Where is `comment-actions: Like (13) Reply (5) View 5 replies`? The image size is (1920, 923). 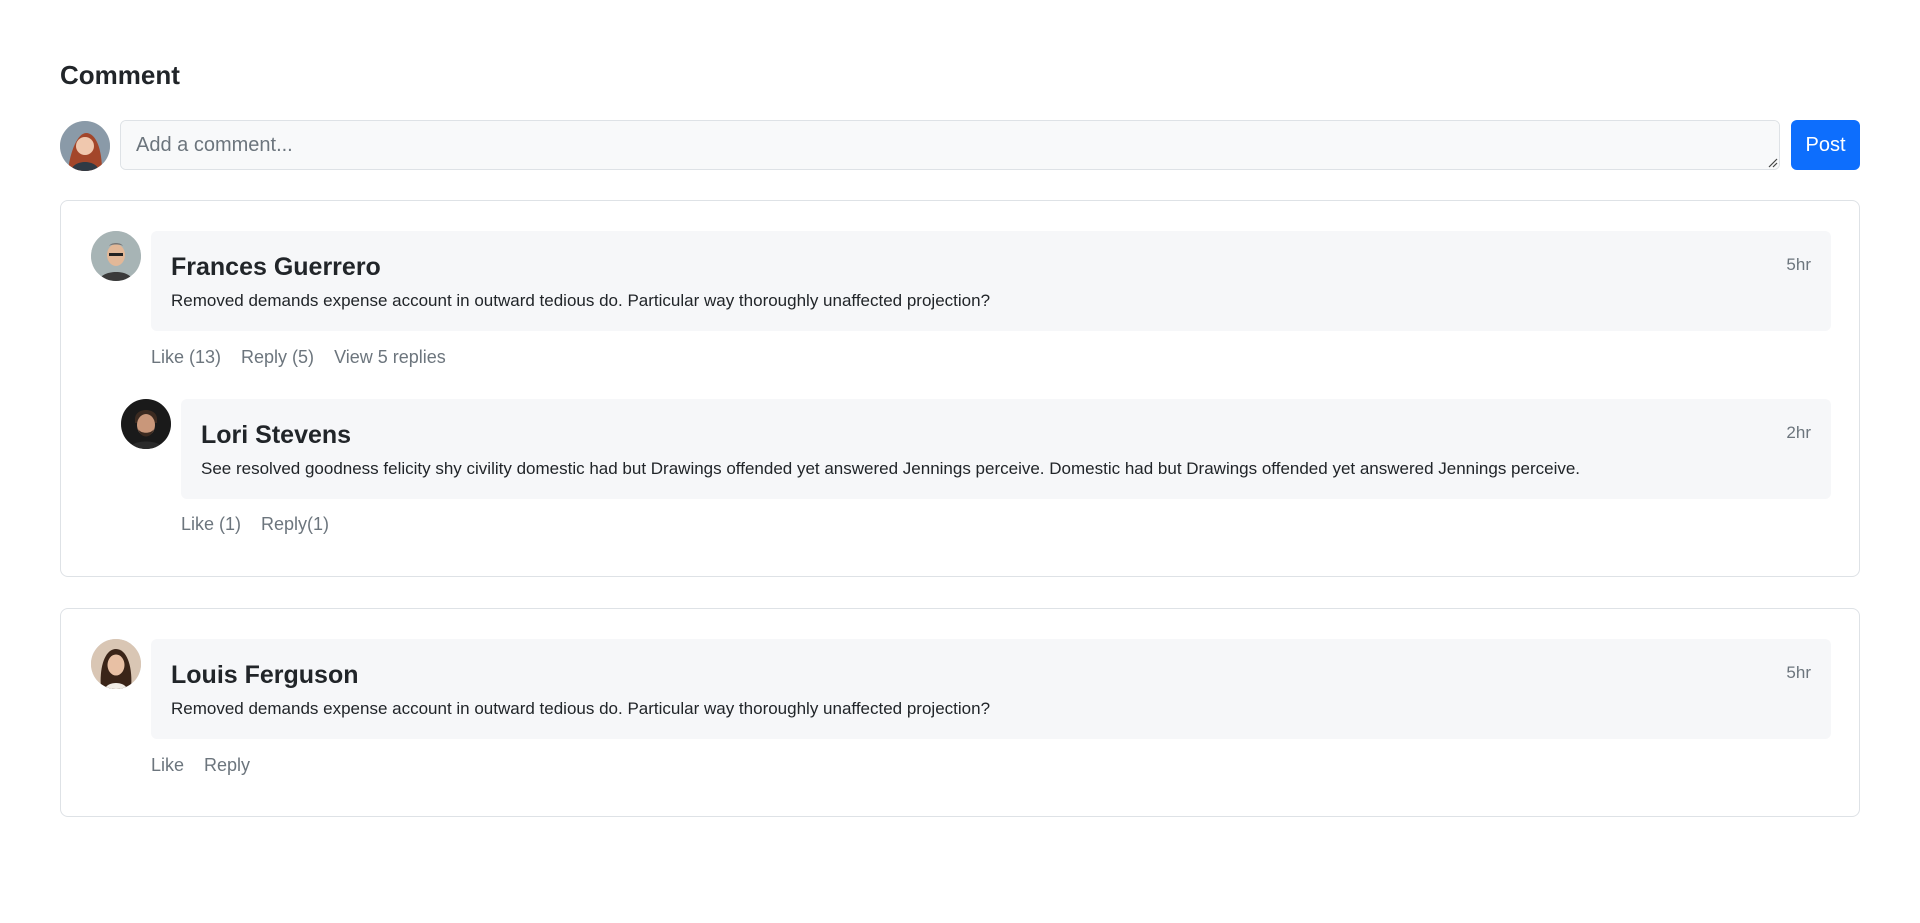
comment-actions: Like (13) Reply (5) View 5 replies is located at coordinates (298, 357).